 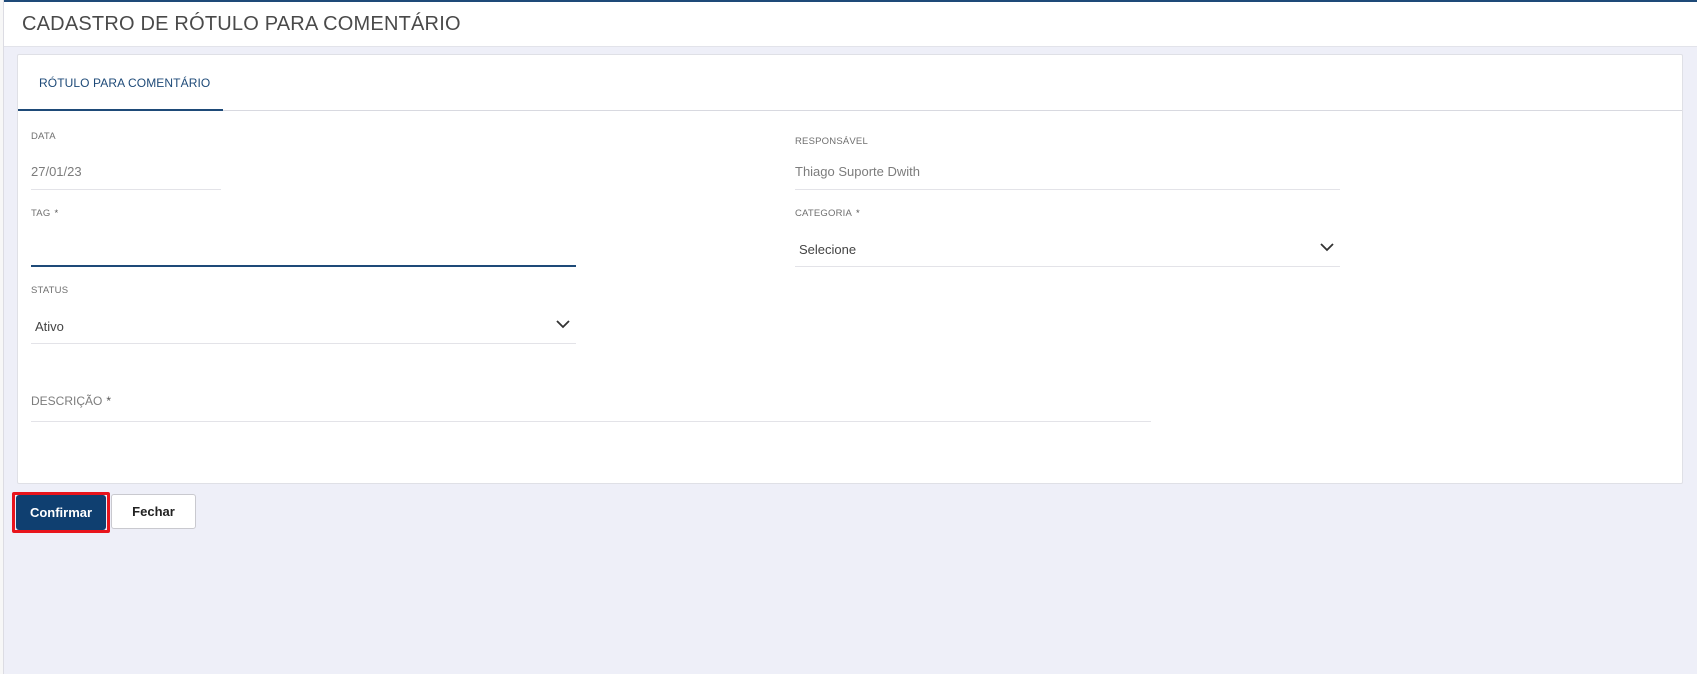 What do you see at coordinates (56, 213) in the screenshot?
I see `tag-required-mark: *` at bounding box center [56, 213].